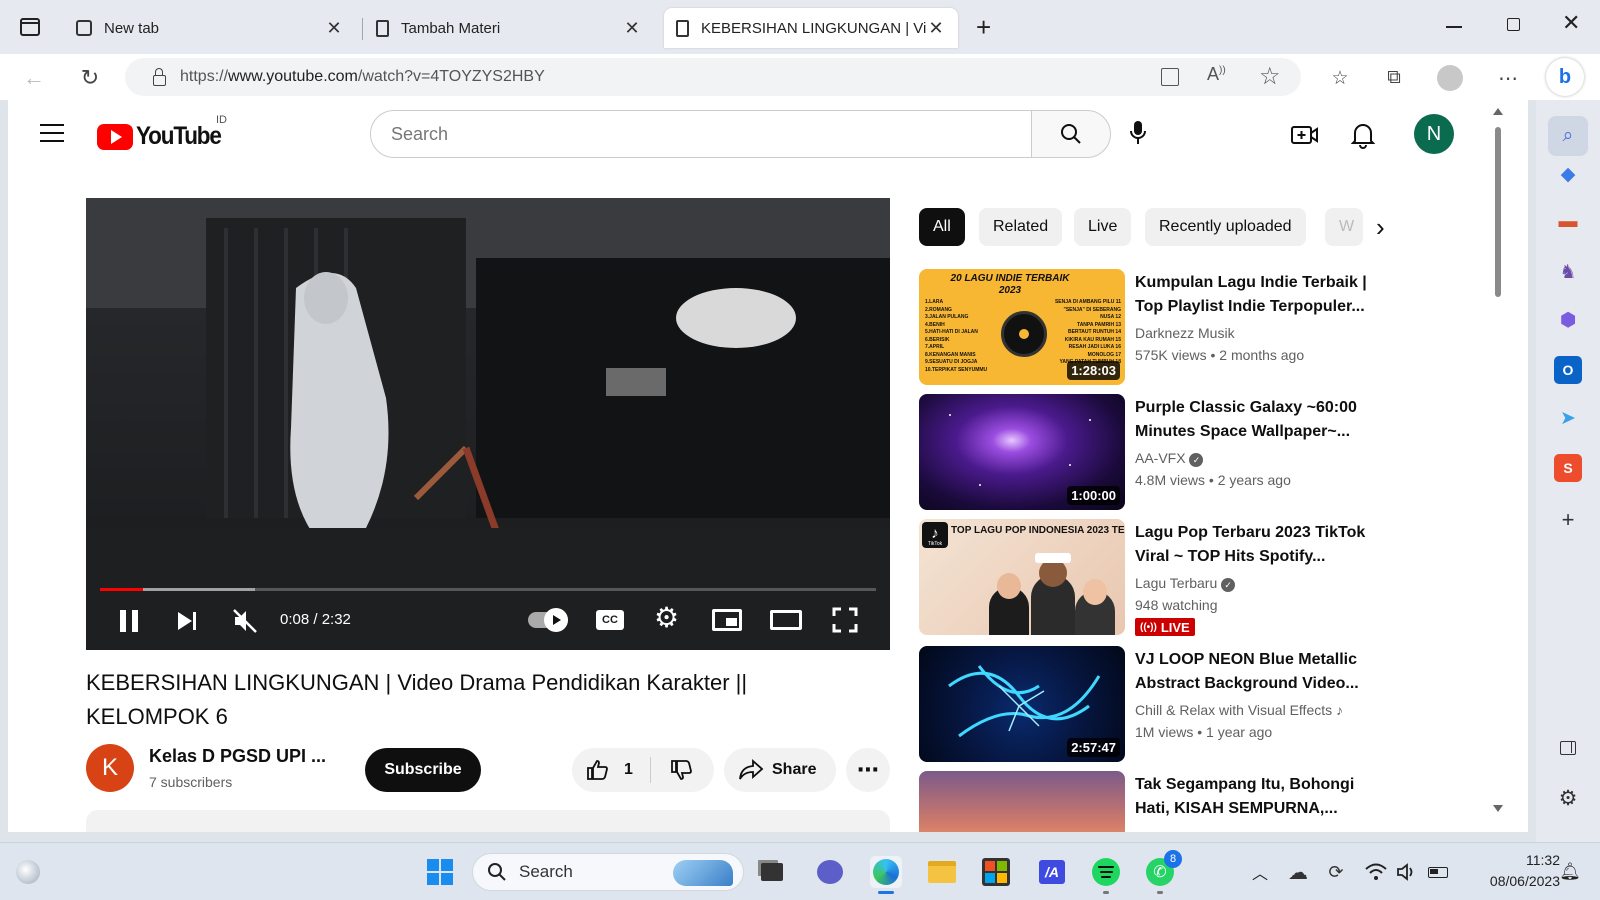 This screenshot has height=900, width=1600. I want to click on shopee-icon: S, so click(1568, 468).